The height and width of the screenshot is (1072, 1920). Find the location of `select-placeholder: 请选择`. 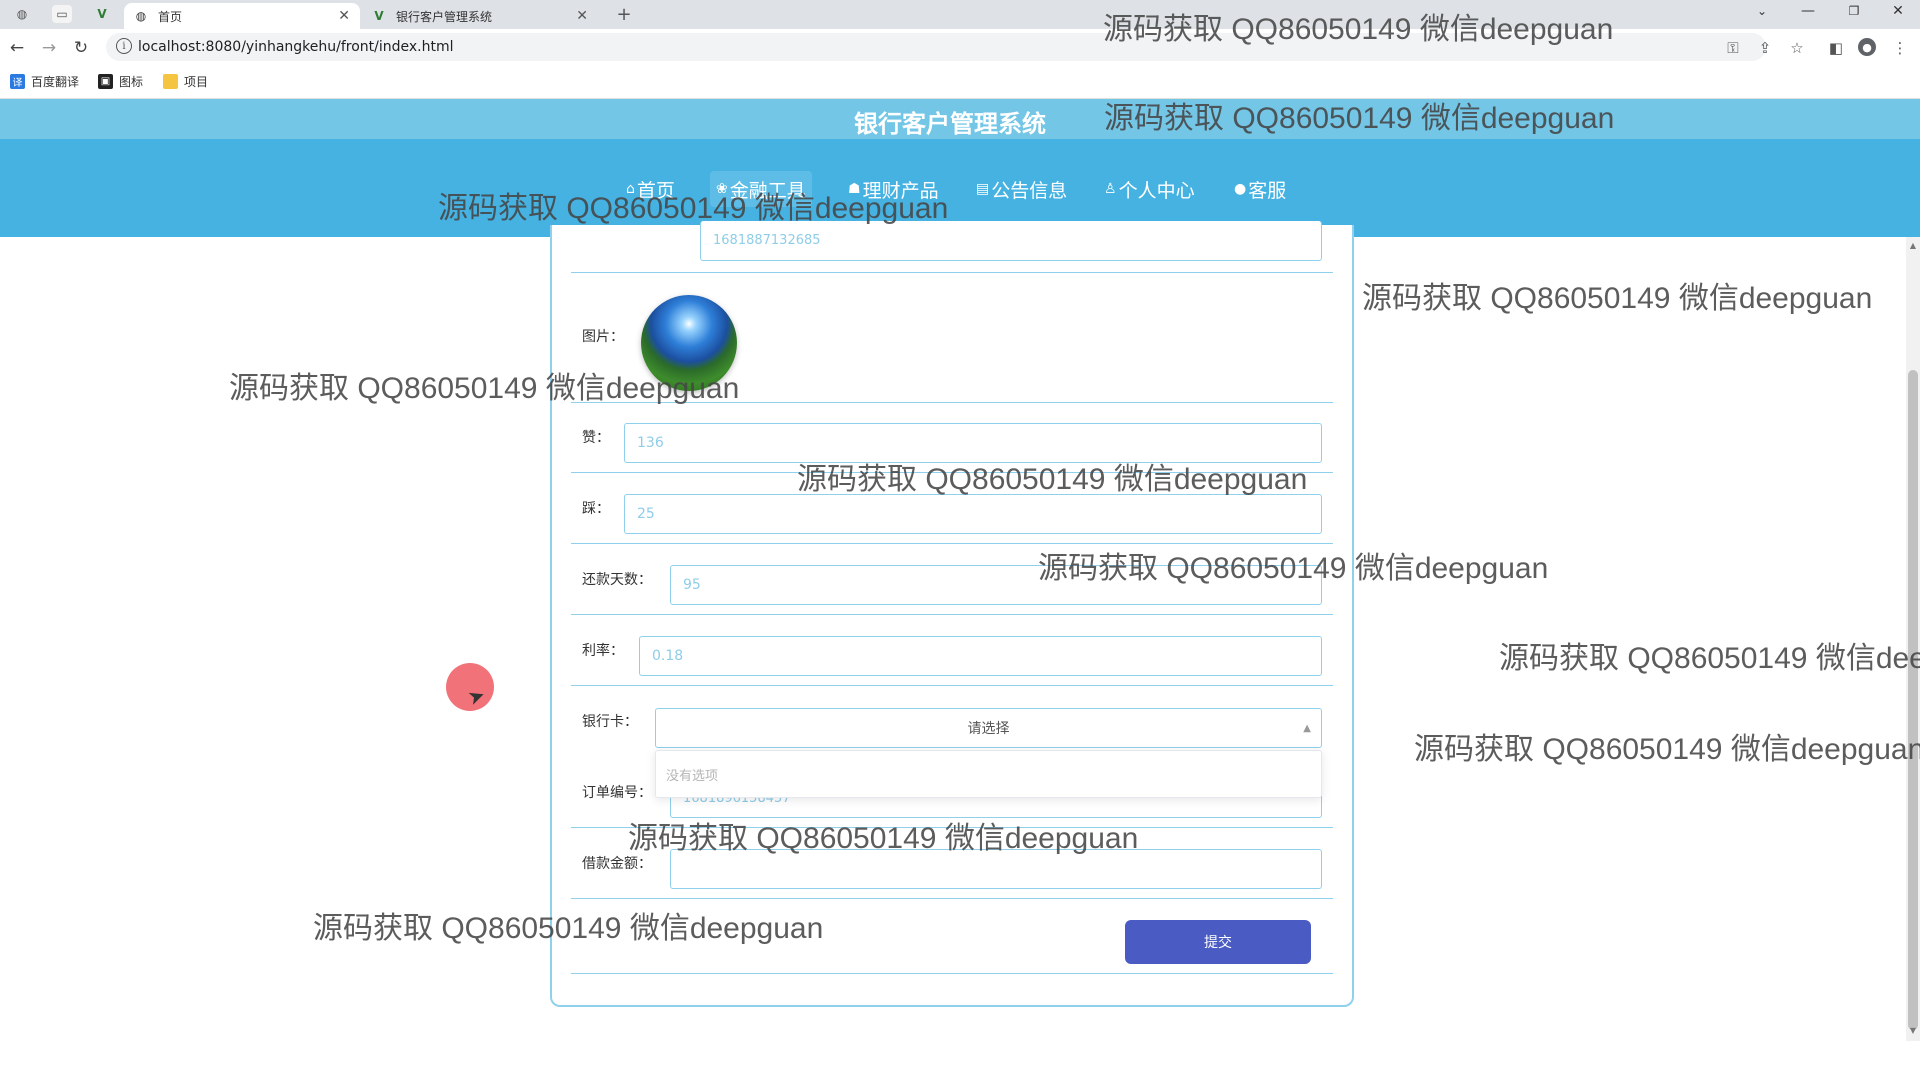

select-placeholder: 请选择 is located at coordinates (988, 729).